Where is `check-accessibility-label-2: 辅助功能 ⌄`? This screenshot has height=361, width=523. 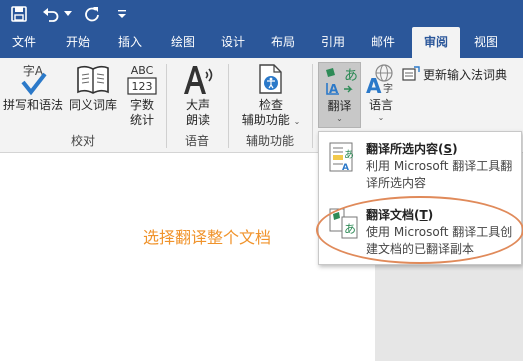 check-accessibility-label-2: 辅助功能 ⌄ is located at coordinates (271, 121).